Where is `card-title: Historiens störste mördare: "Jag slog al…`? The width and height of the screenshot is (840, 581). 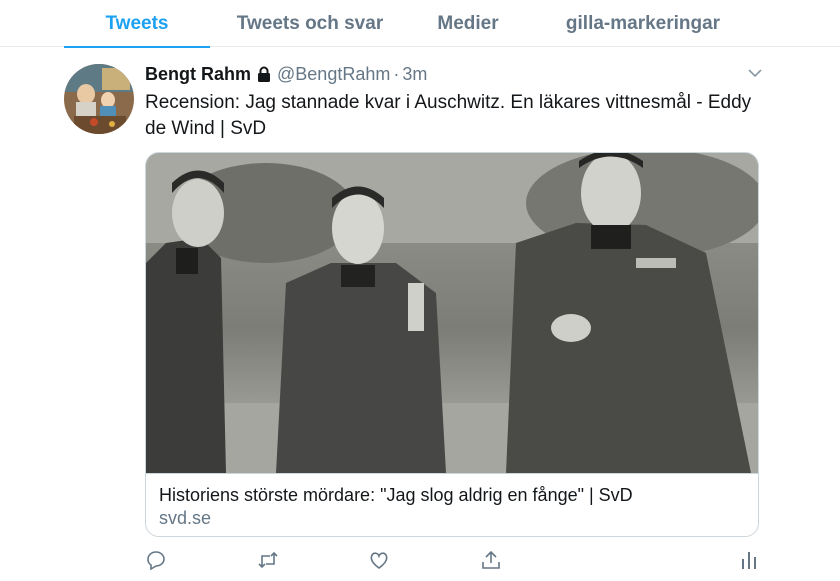 card-title: Historiens störste mördare: "Jag slog al… is located at coordinates (396, 495).